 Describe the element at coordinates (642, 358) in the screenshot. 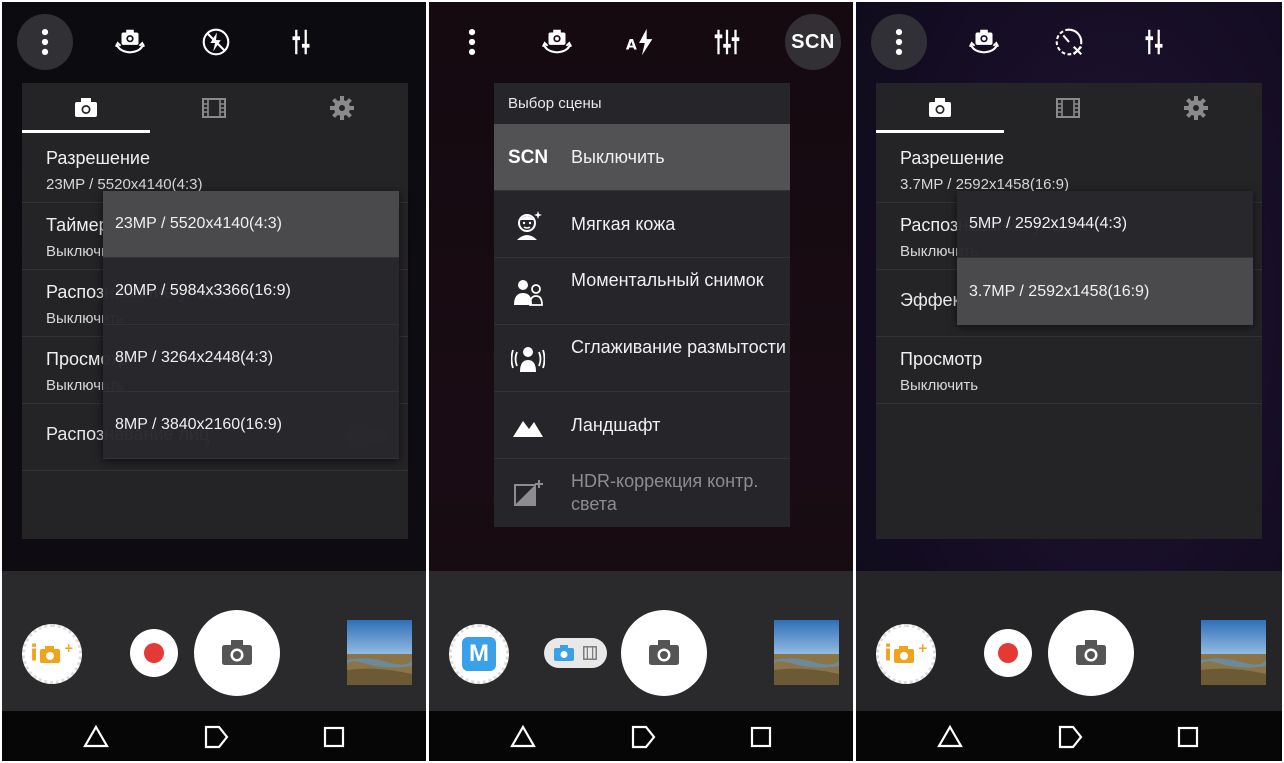

I see `scene-item-blur-reduction: Сглаживание размытости` at that location.